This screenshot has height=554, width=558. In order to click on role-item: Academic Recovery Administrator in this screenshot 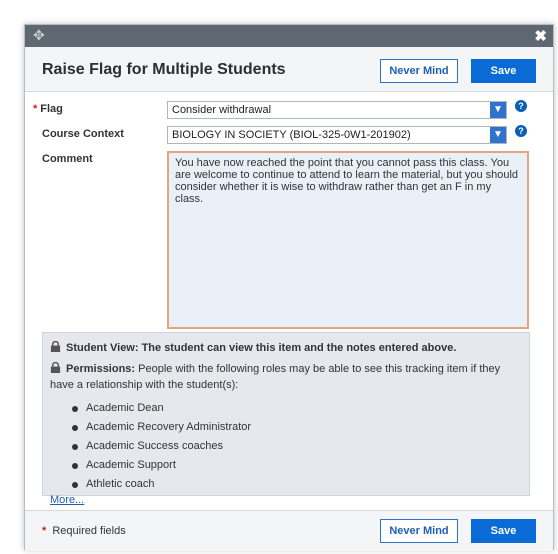, I will do `click(297, 427)`.